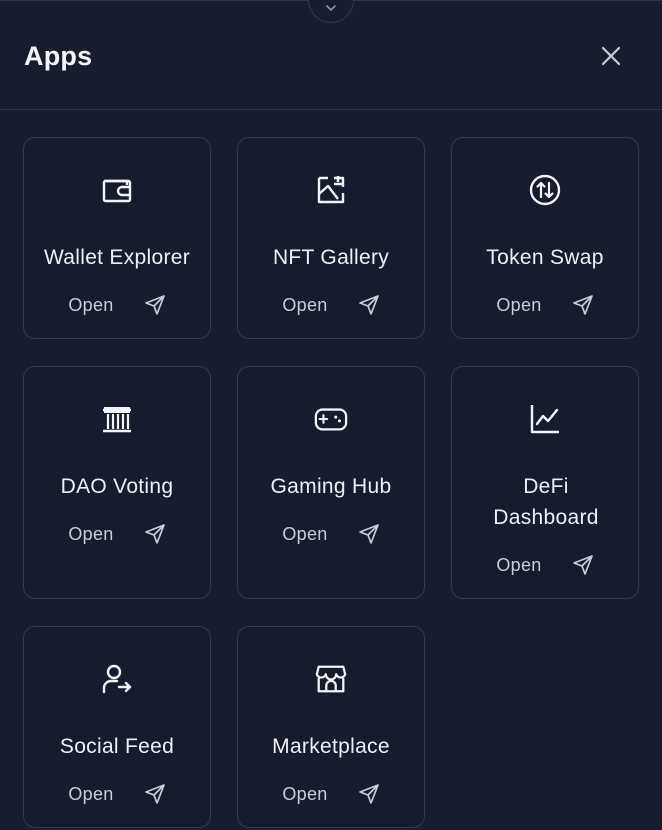 Image resolution: width=662 pixels, height=830 pixels. Describe the element at coordinates (117, 238) in the screenshot. I see `app-card-wallet-explorer: Wallet Explorer Open` at that location.